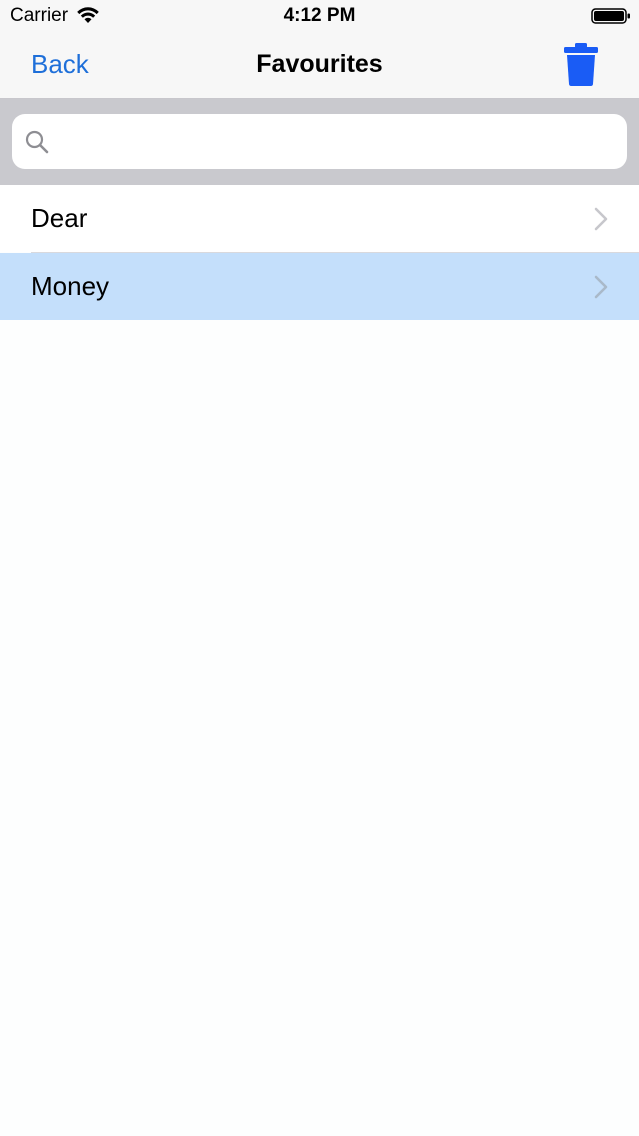 This screenshot has height=1136, width=639. Describe the element at coordinates (37, 142) in the screenshot. I see `search-icon` at that location.